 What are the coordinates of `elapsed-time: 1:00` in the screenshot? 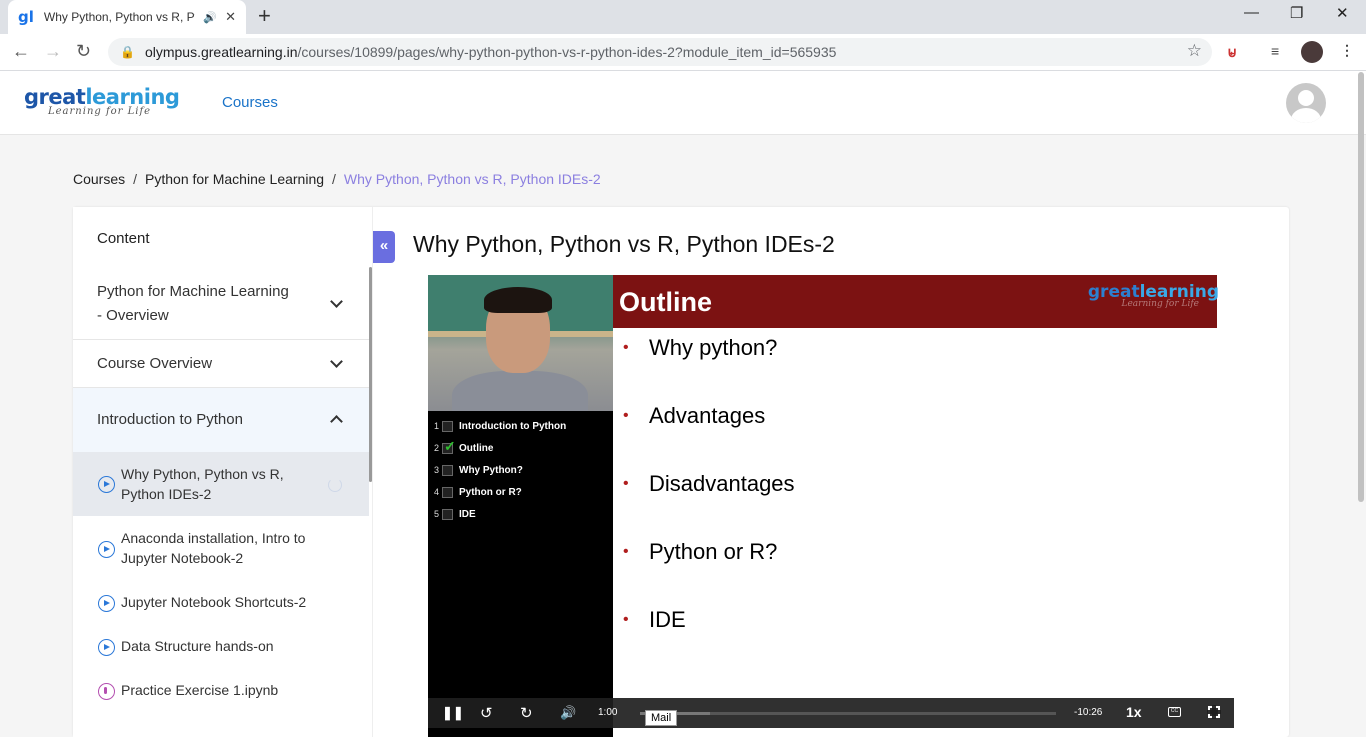 It's located at (608, 712).